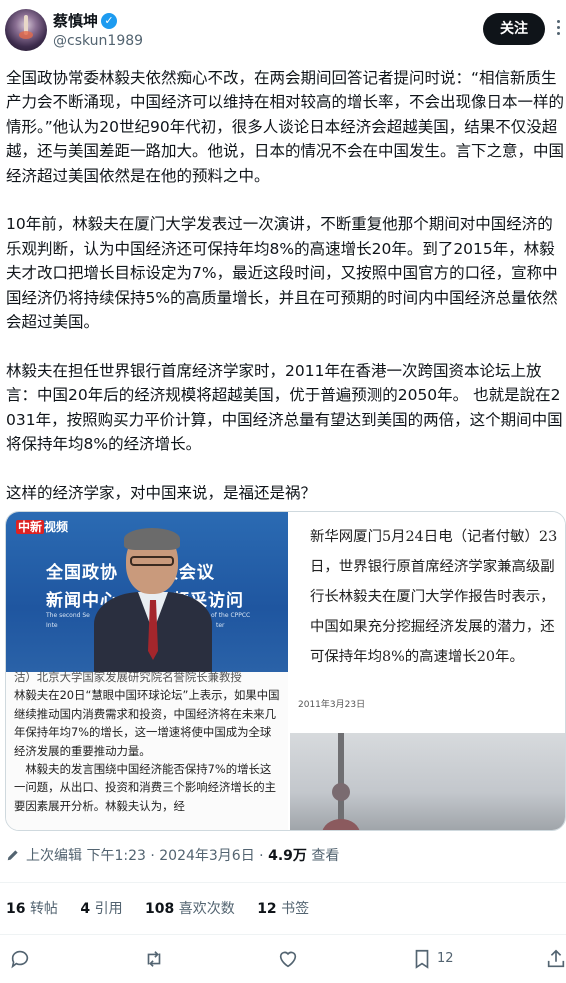 The image size is (566, 983). Describe the element at coordinates (206, 909) in the screenshot. I see `likes-label: 喜欢次数` at that location.